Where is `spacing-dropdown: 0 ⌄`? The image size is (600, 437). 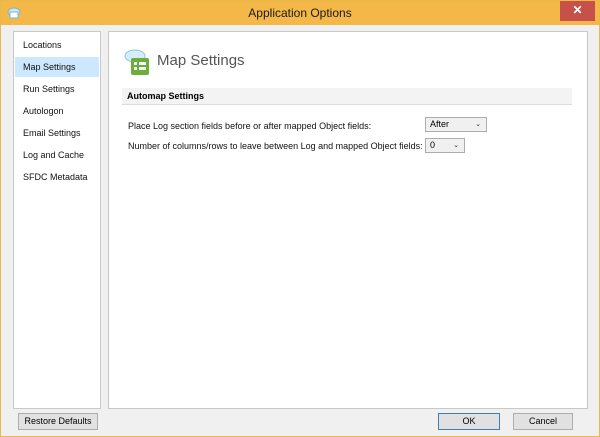
spacing-dropdown: 0 ⌄ is located at coordinates (445, 145).